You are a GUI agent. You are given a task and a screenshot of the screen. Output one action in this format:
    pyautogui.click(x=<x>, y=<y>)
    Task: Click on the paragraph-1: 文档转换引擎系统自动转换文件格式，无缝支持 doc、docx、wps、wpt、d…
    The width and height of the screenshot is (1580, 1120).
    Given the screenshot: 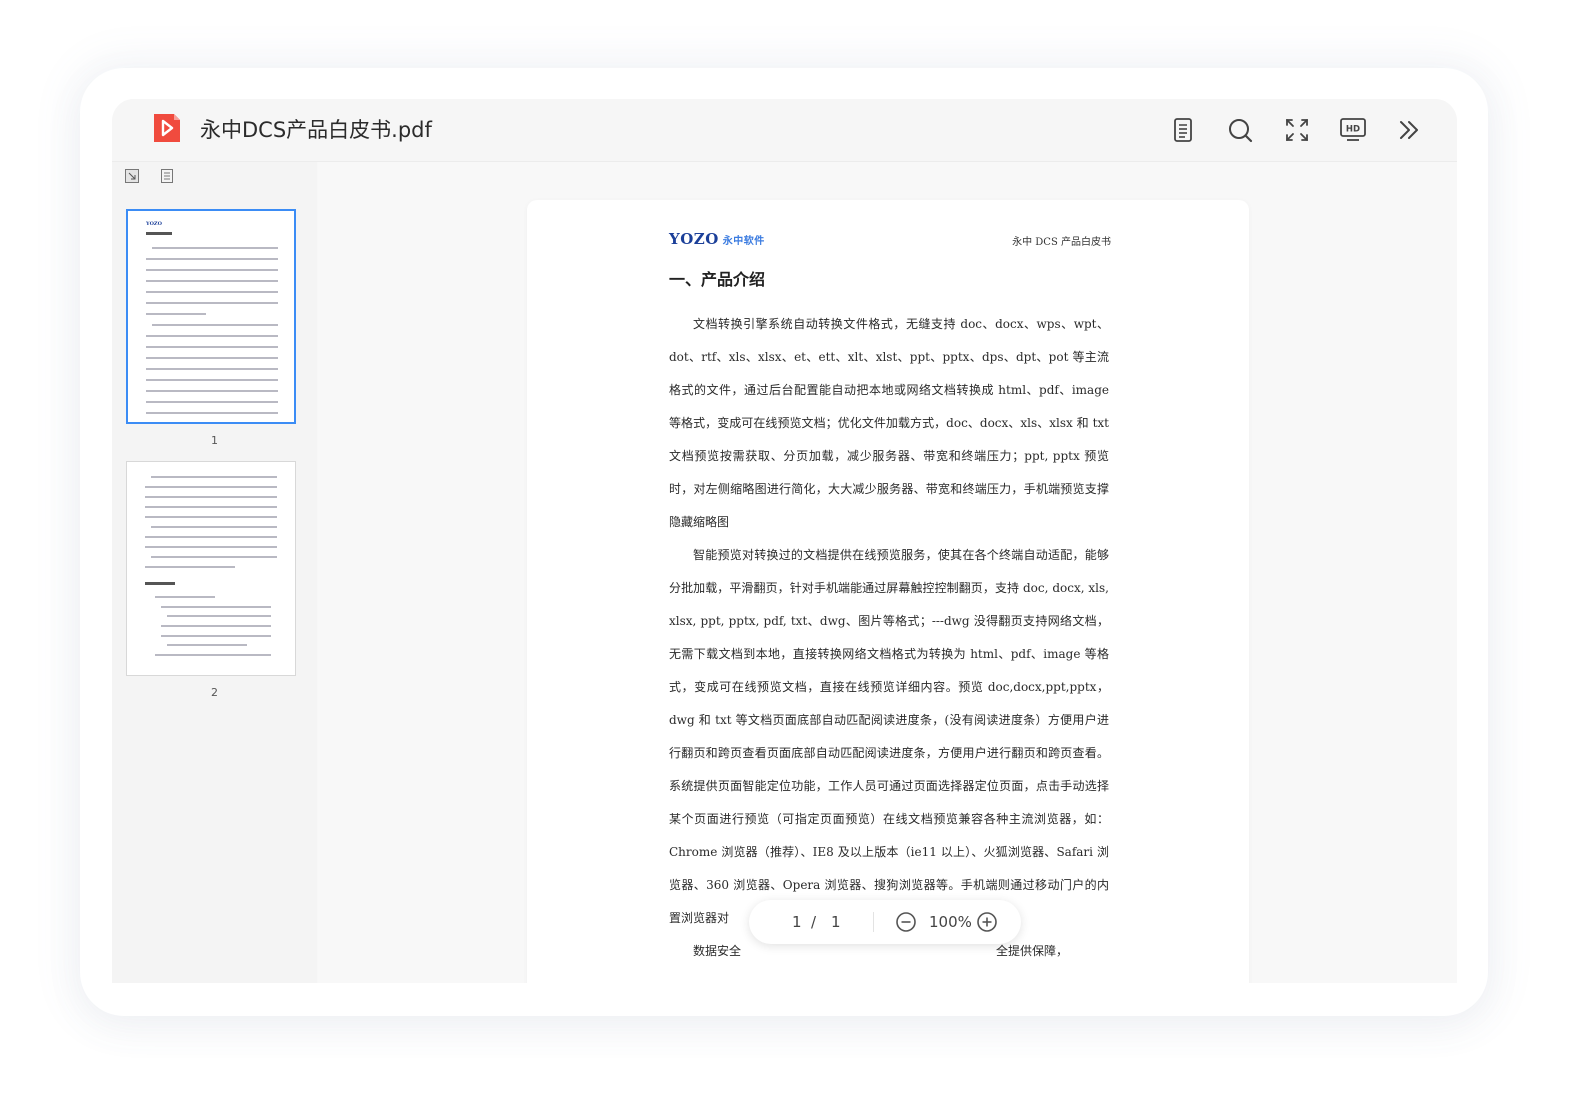 What is the action you would take?
    pyautogui.click(x=889, y=423)
    